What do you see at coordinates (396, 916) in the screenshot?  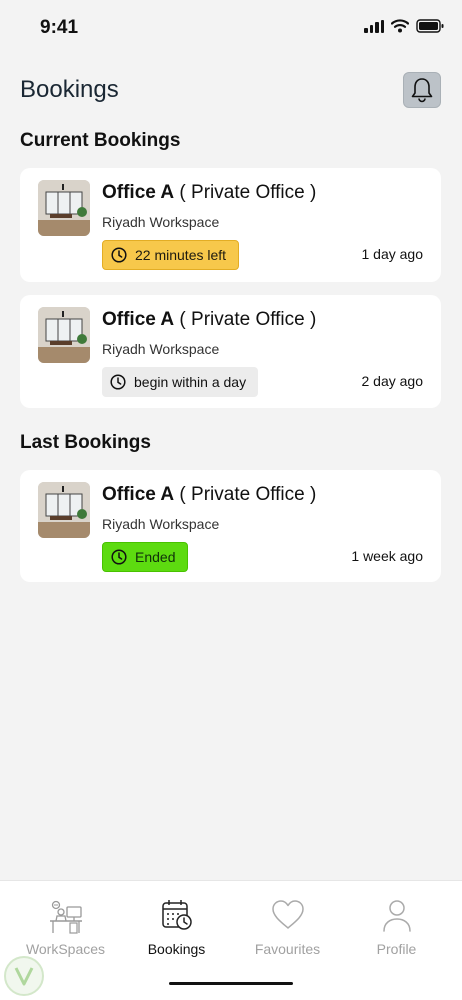 I see `user-icon` at bounding box center [396, 916].